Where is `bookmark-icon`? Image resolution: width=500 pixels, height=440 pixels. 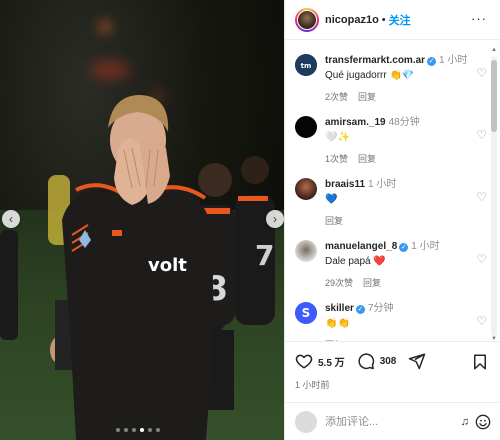
bookmark-icon is located at coordinates (480, 362).